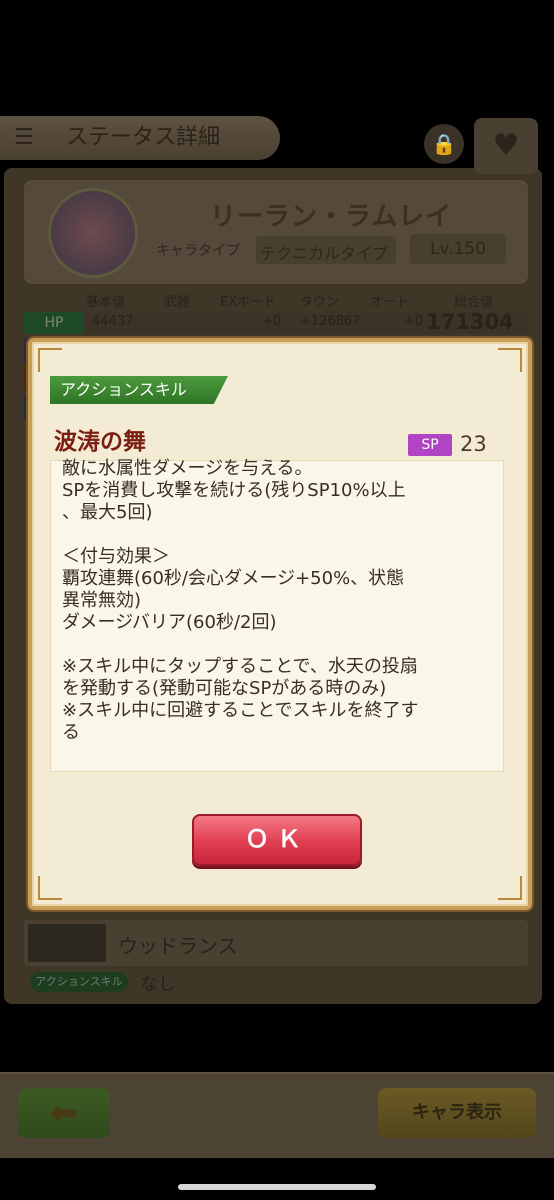 This screenshot has height=1200, width=554. I want to click on weapon-name: ウッドランス, so click(178, 946).